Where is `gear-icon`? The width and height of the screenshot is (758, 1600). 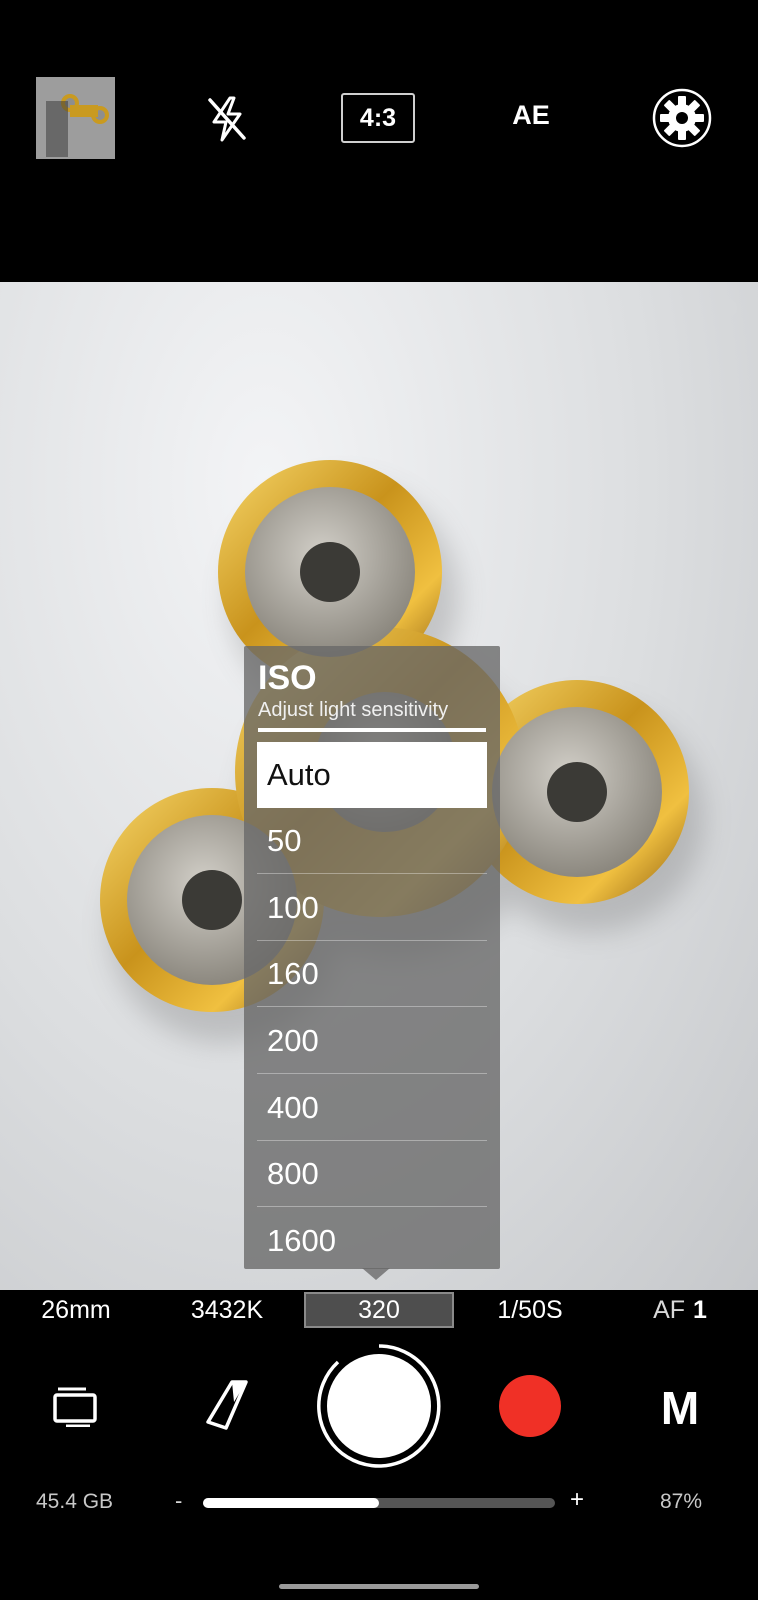
gear-icon is located at coordinates (682, 118).